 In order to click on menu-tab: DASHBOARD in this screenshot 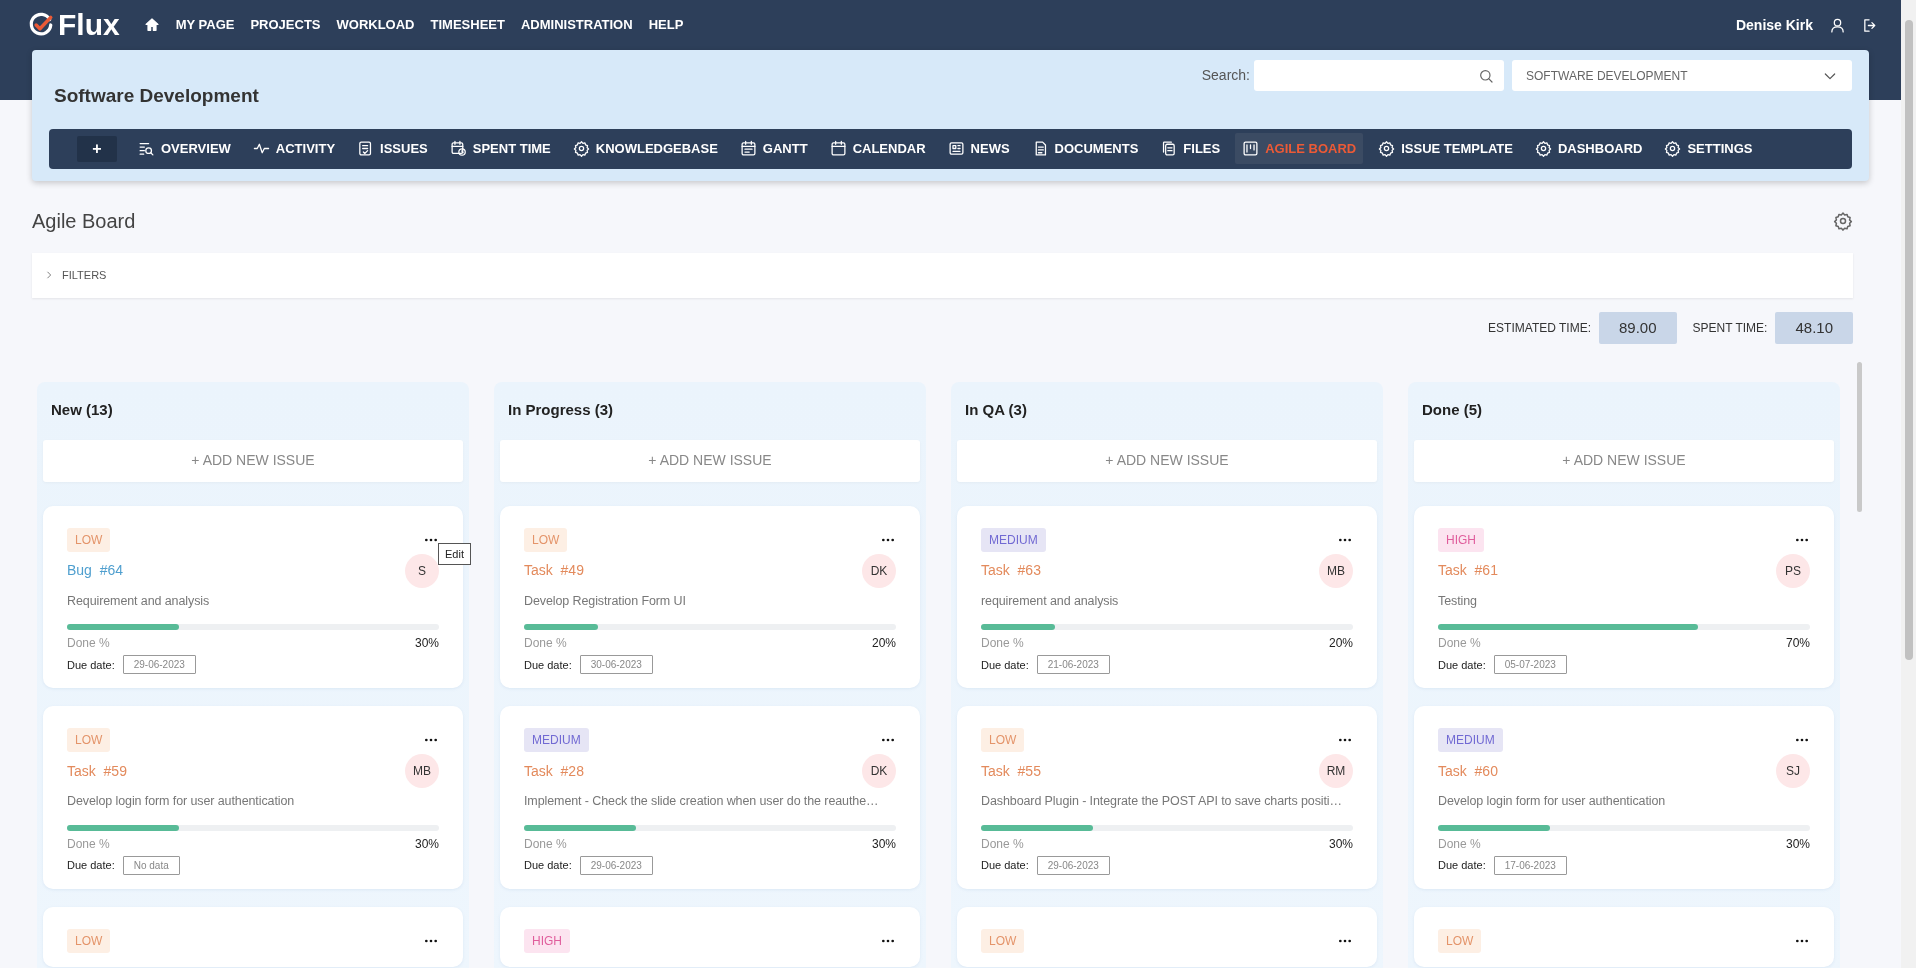, I will do `click(1588, 148)`.